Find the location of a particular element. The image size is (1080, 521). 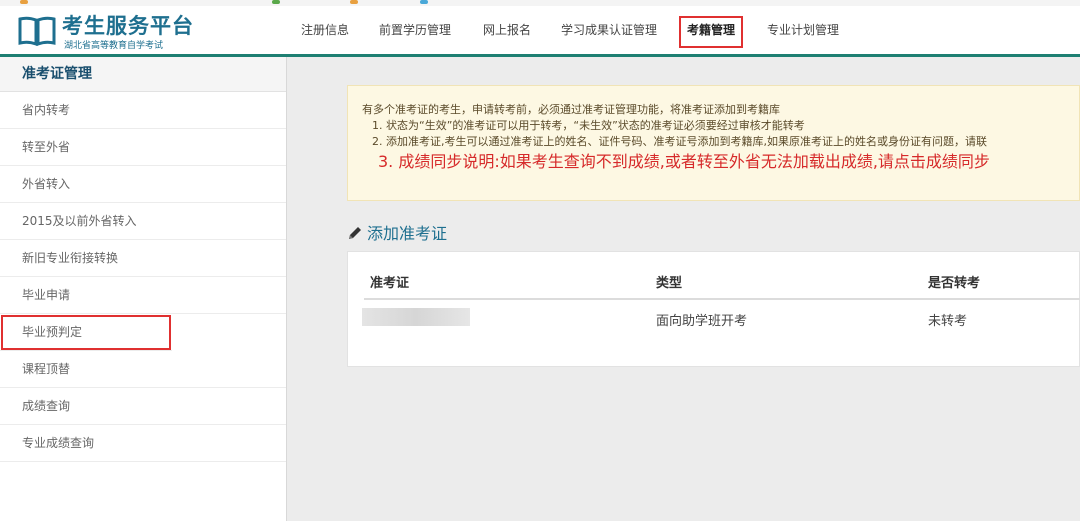

site-logo: 考生服务平台 湖北省高等教育自学考试 is located at coordinates (105, 31).